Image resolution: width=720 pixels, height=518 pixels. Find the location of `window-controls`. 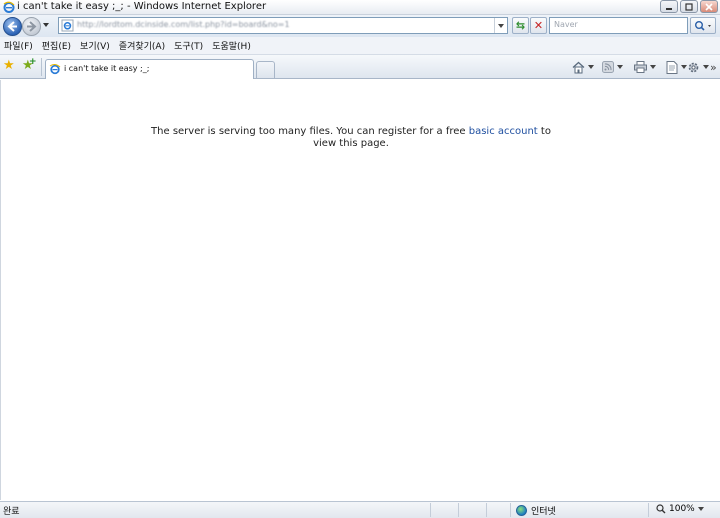

window-controls is located at coordinates (689, 7).